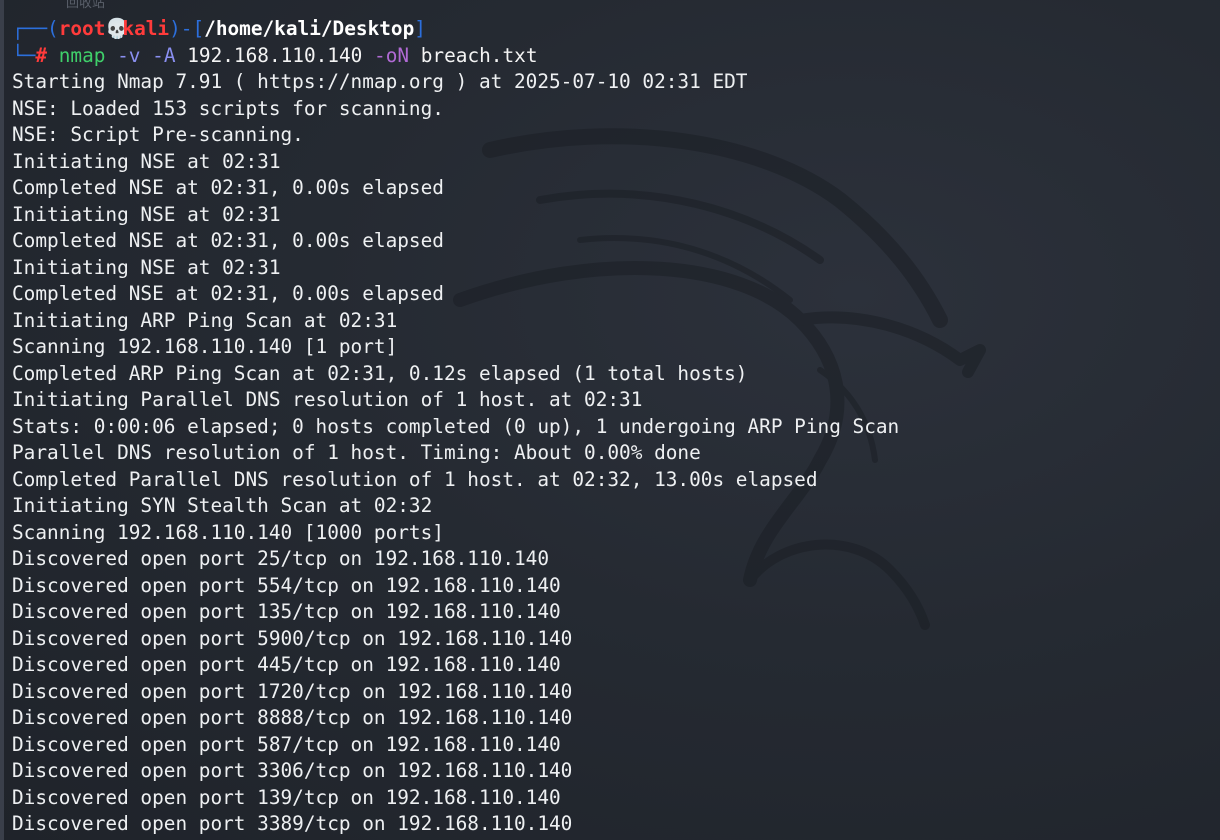 The width and height of the screenshot is (1220, 840). I want to click on prompt-symbol: #, so click(41, 55).